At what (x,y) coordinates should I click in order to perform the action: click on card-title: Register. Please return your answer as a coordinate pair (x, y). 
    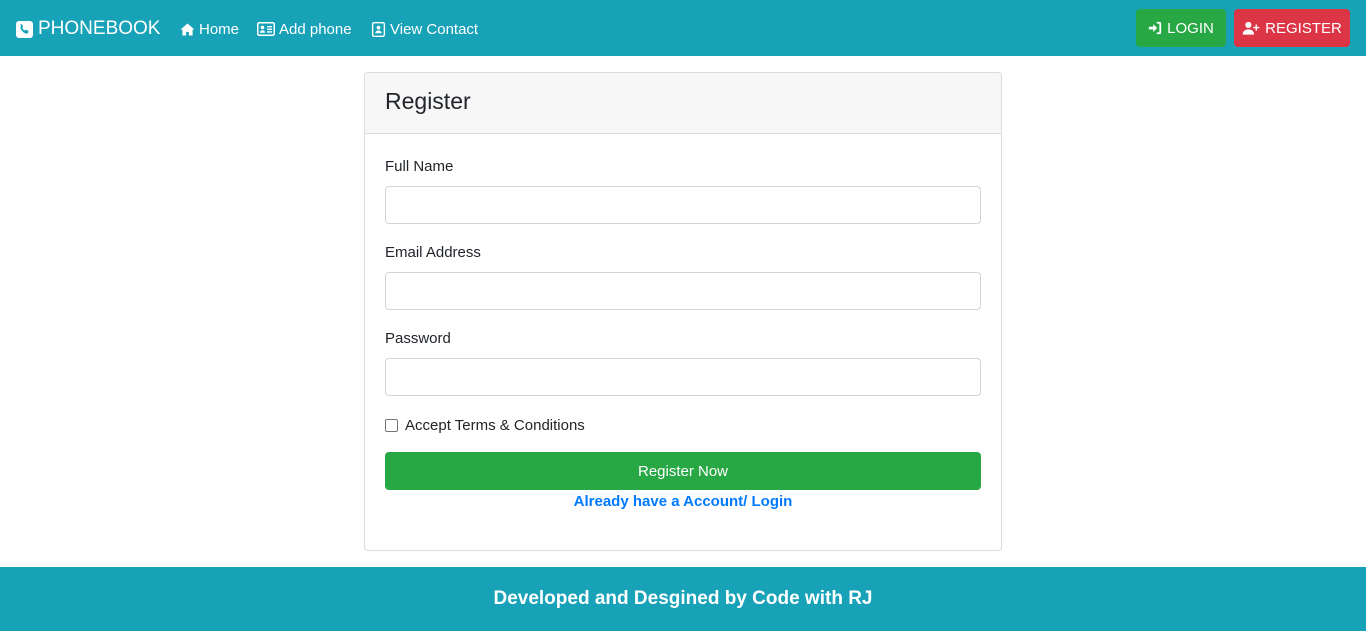
    Looking at the image, I should click on (428, 101).